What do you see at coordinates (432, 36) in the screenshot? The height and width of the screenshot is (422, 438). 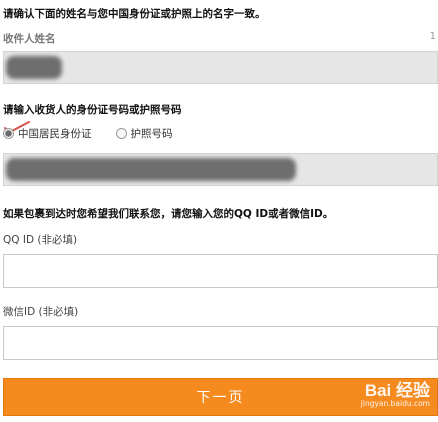 I see `name-field-marker: 1` at bounding box center [432, 36].